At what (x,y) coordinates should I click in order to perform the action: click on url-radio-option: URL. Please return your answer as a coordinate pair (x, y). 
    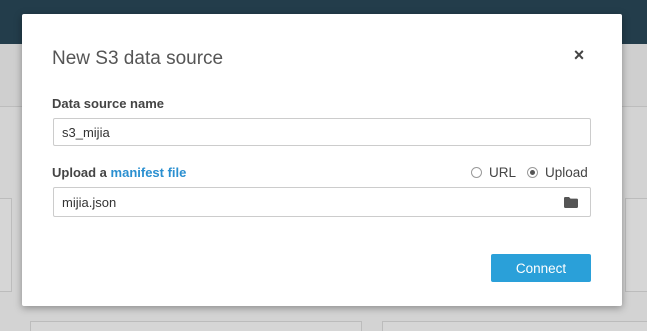
    Looking at the image, I should click on (493, 172).